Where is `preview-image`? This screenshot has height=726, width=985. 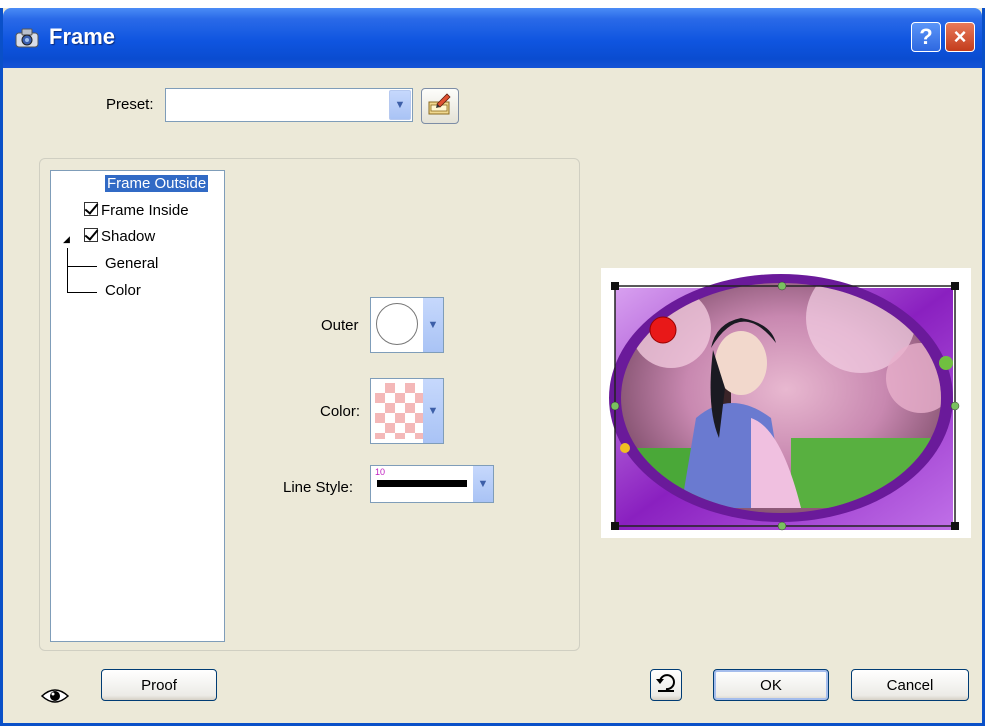 preview-image is located at coordinates (784, 402).